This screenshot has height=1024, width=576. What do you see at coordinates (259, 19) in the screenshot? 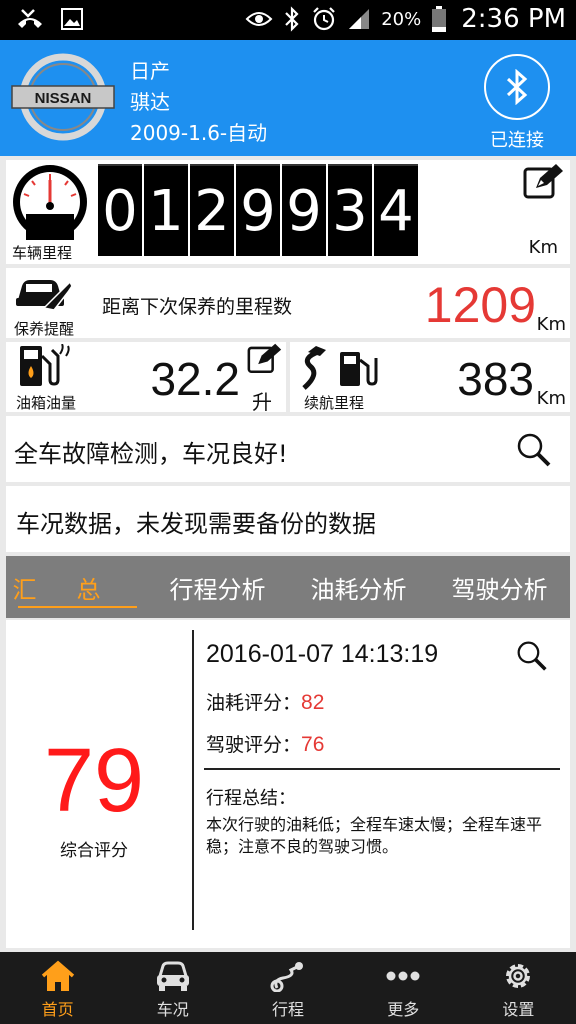
I see `eye-icon` at bounding box center [259, 19].